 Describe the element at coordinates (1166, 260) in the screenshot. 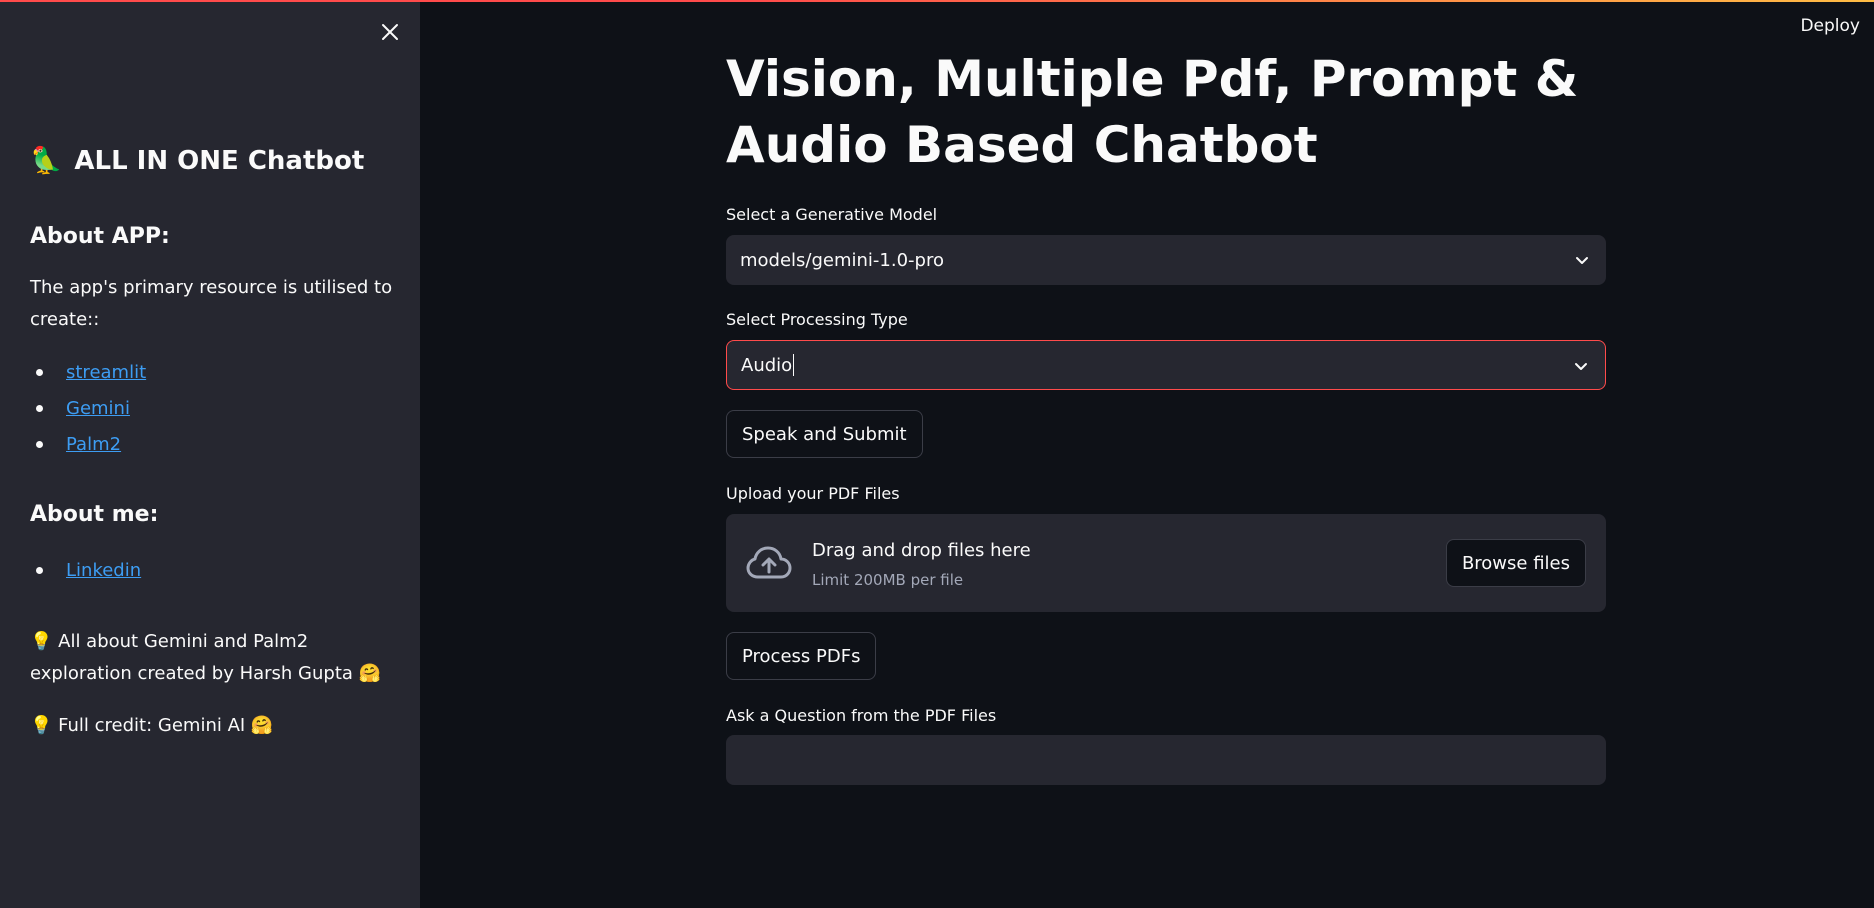

I see `model-select: models/gemini-1.0-pro` at that location.